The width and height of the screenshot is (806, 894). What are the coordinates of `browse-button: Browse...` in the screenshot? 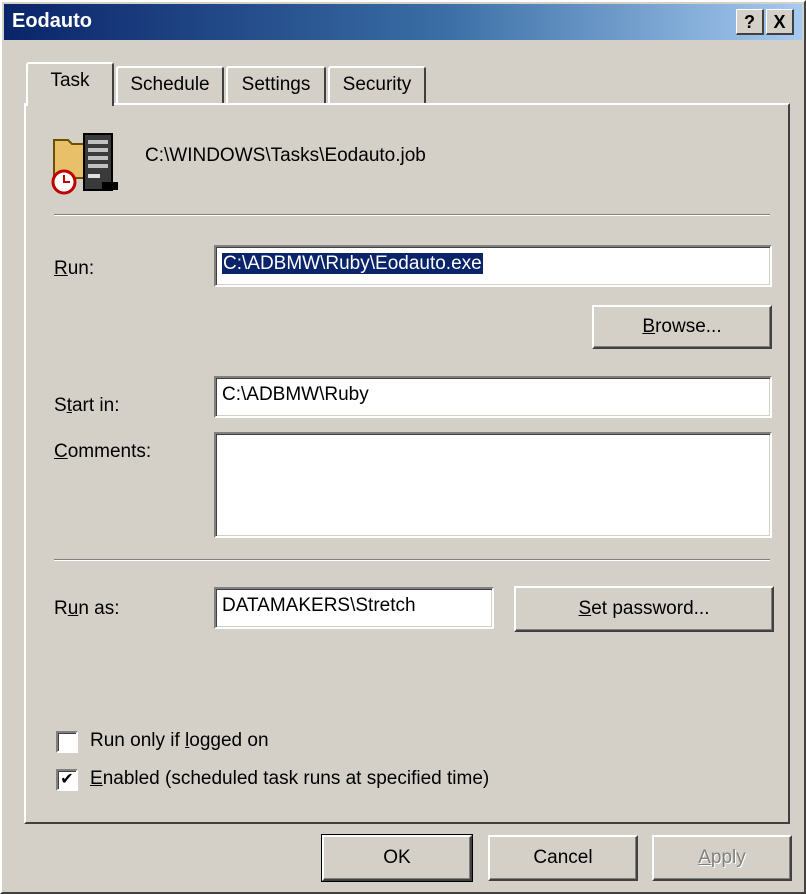 It's located at (682, 327).